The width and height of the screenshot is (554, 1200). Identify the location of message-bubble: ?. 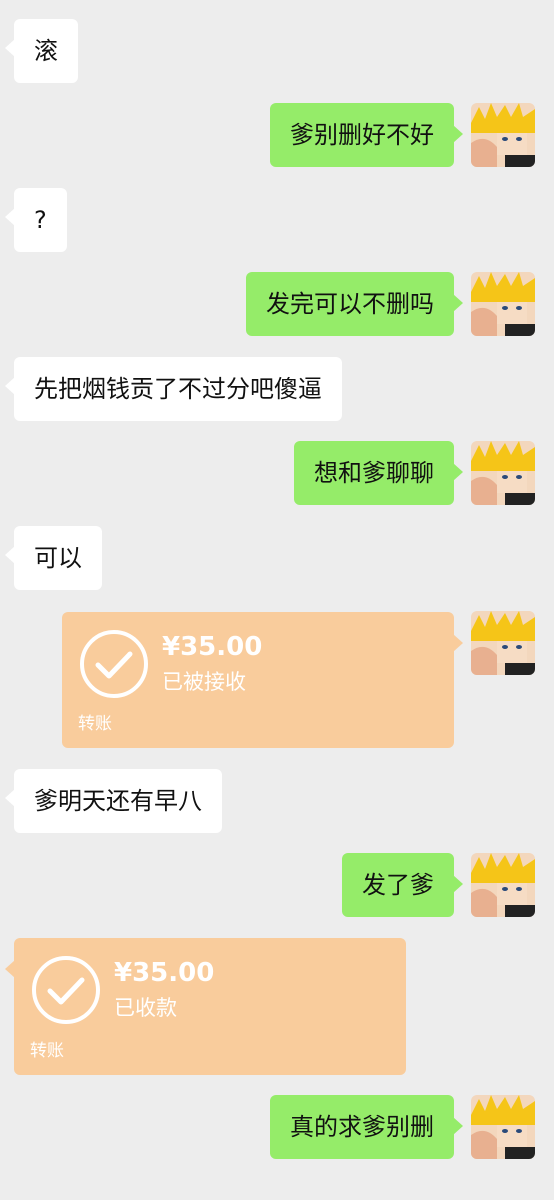
(36, 220).